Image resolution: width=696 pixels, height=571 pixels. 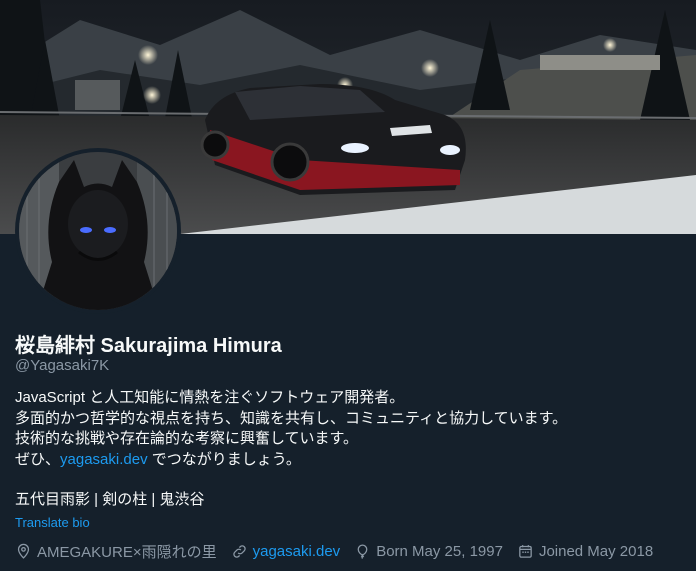 What do you see at coordinates (187, 438) in the screenshot?
I see `bio-line: 技術的な挑戦や存在論的な考察に興奮しています。` at bounding box center [187, 438].